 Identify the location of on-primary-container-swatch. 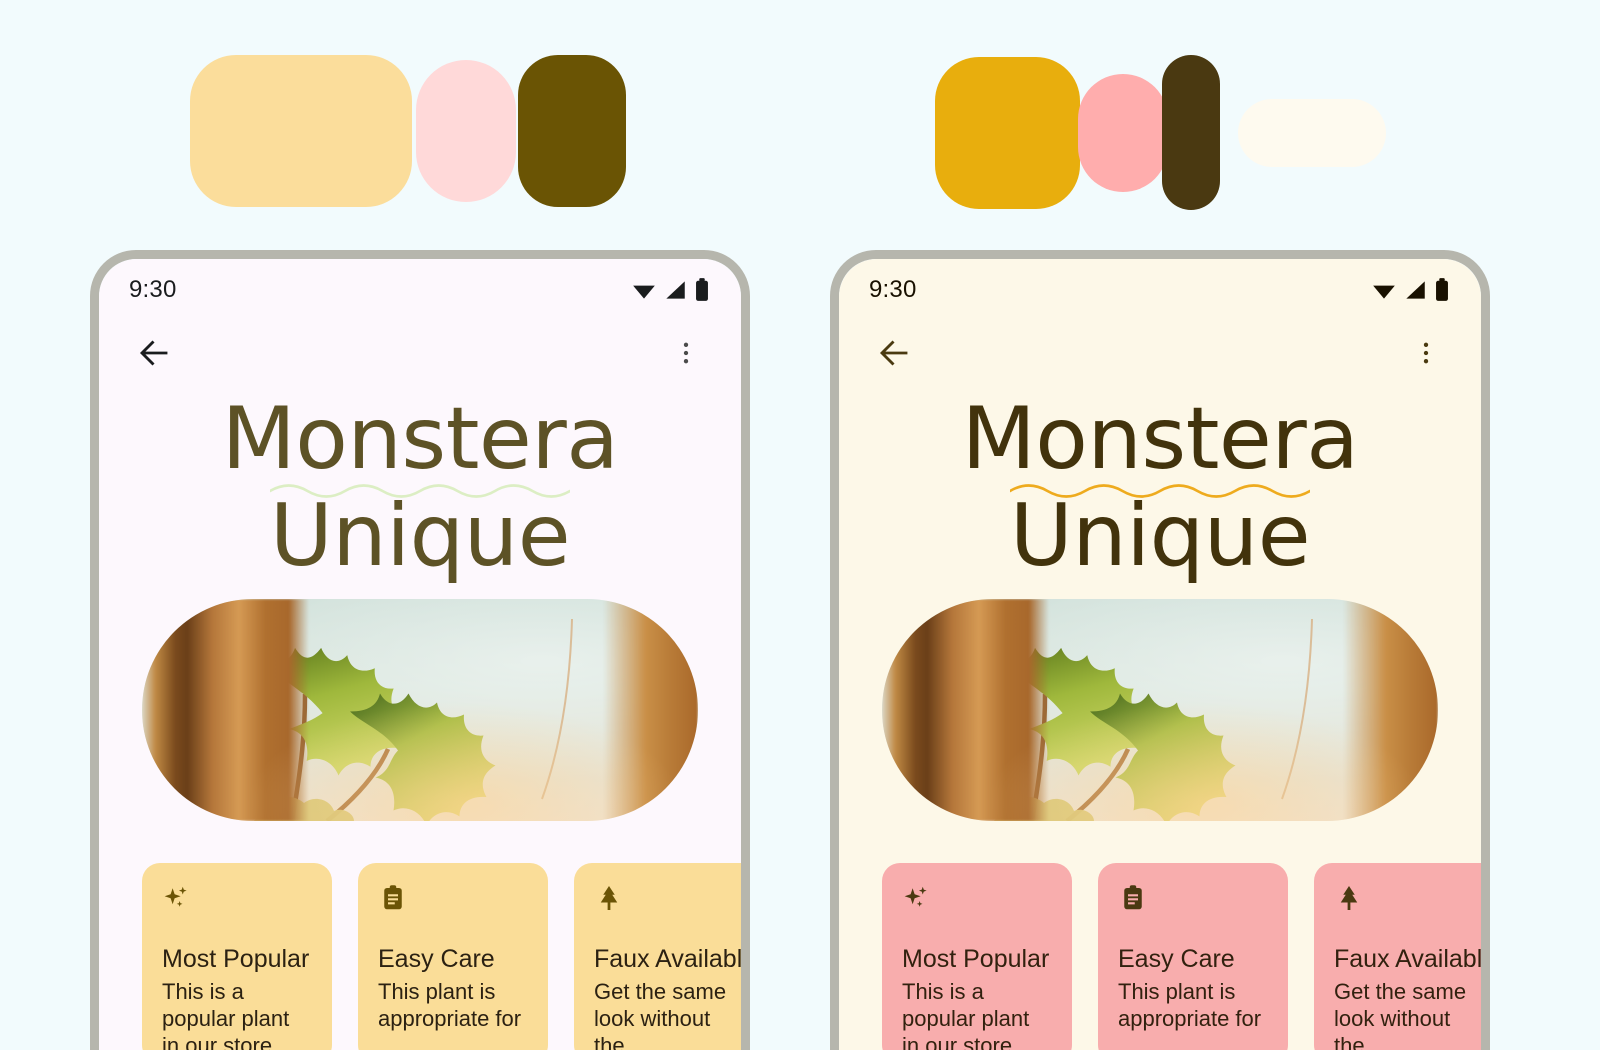
(572, 131).